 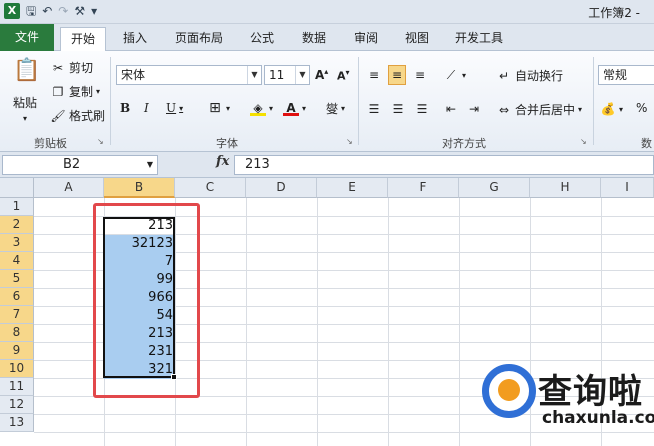 I want to click on insert-function-button: fx, so click(x=222, y=161).